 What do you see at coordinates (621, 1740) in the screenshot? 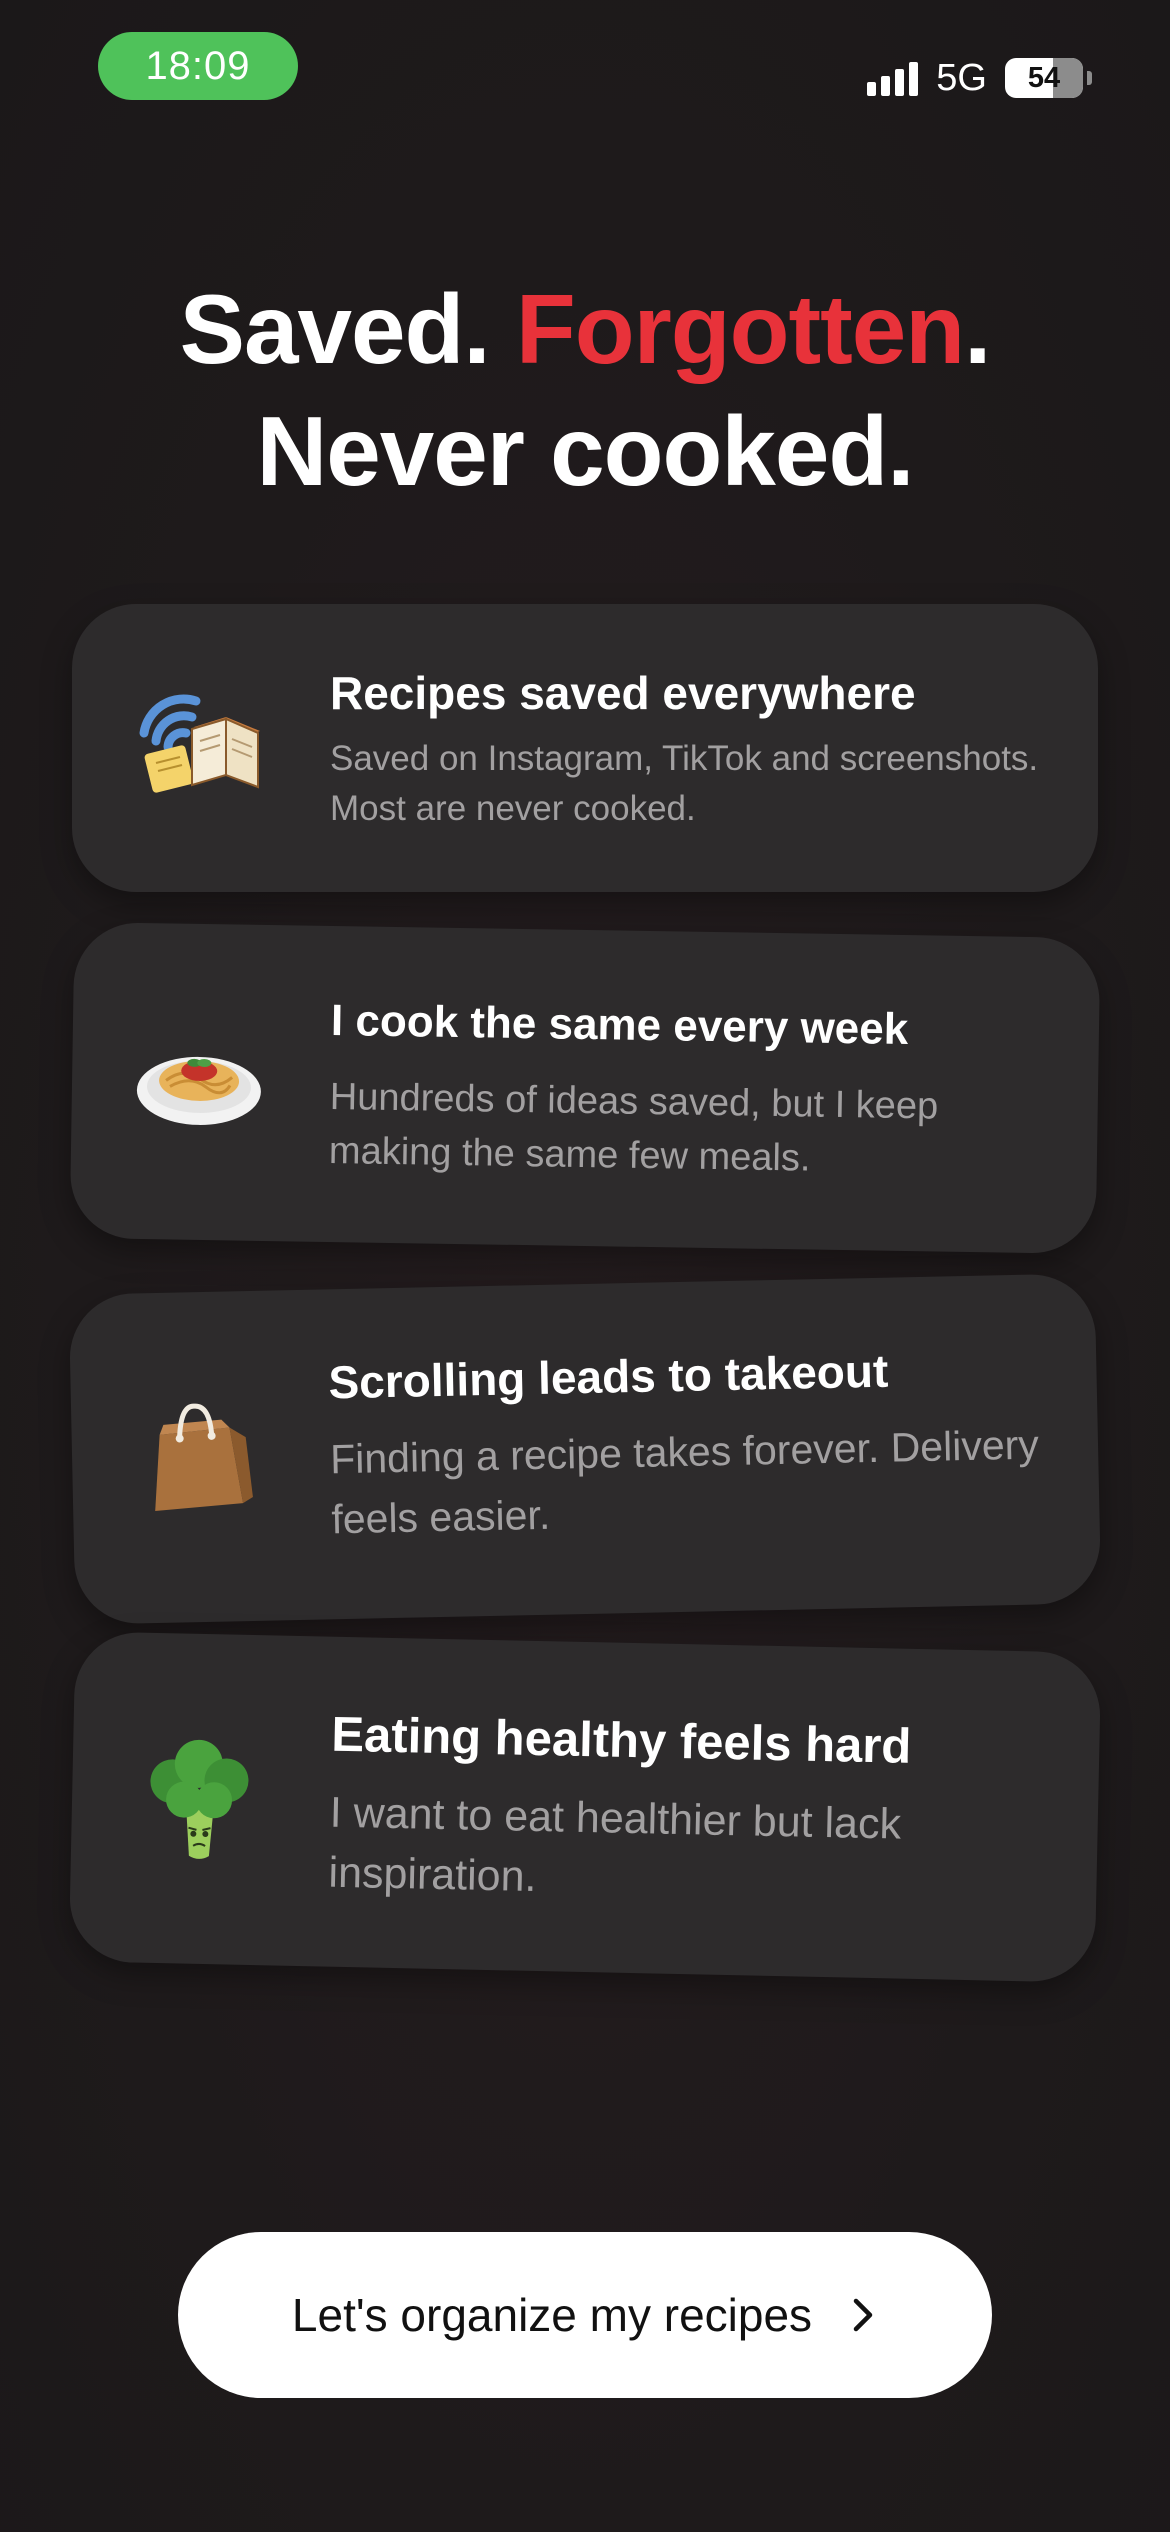
I see `card-title: Eating healthy feels hard` at bounding box center [621, 1740].